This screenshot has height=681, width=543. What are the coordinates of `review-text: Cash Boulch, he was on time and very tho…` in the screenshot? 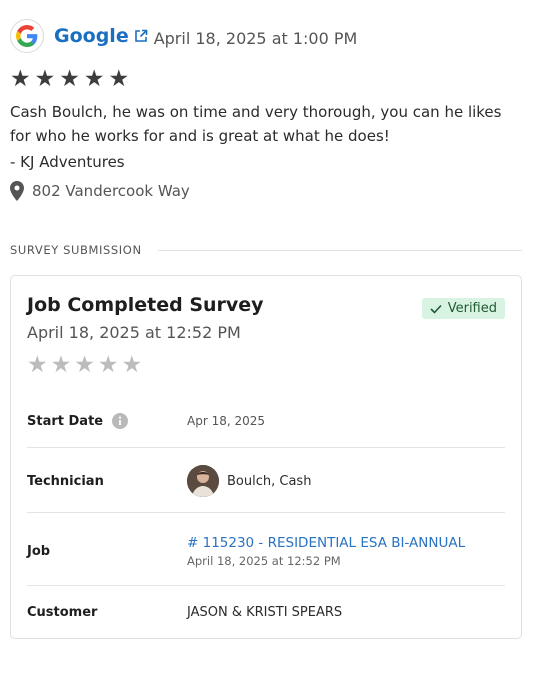 It's located at (256, 124).